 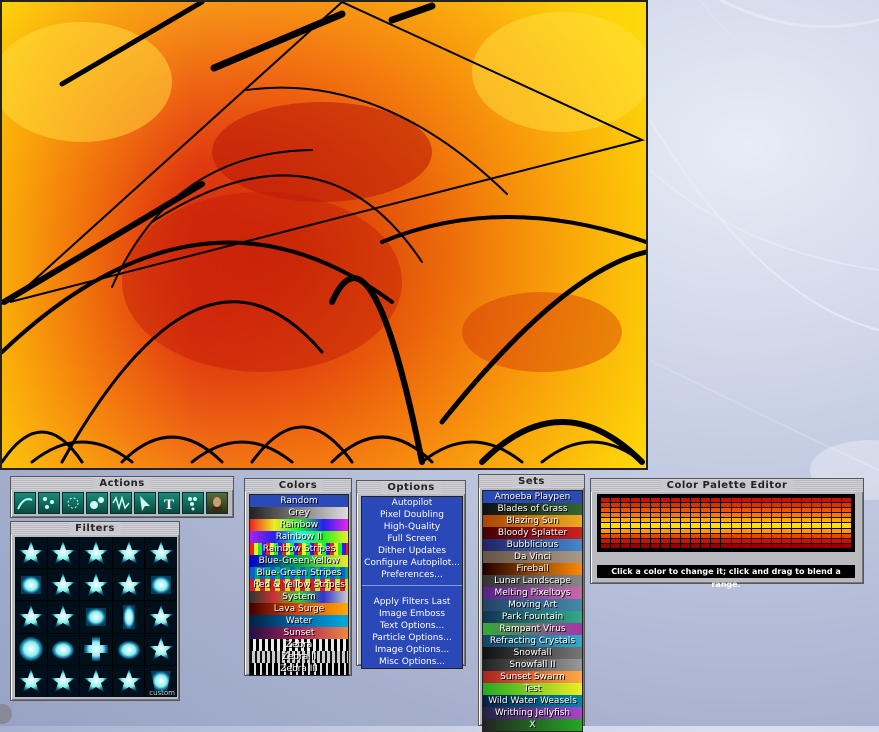 I want to click on flow-icon, so click(x=25, y=503).